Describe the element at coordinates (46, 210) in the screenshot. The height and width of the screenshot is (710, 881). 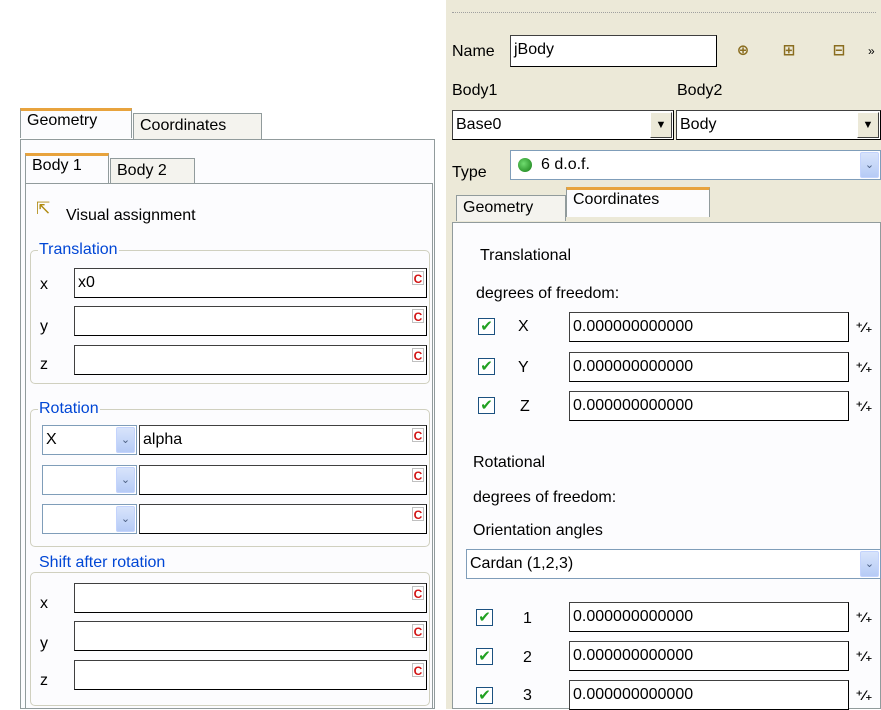
I see `visual-assignment-icon: ⇱` at that location.